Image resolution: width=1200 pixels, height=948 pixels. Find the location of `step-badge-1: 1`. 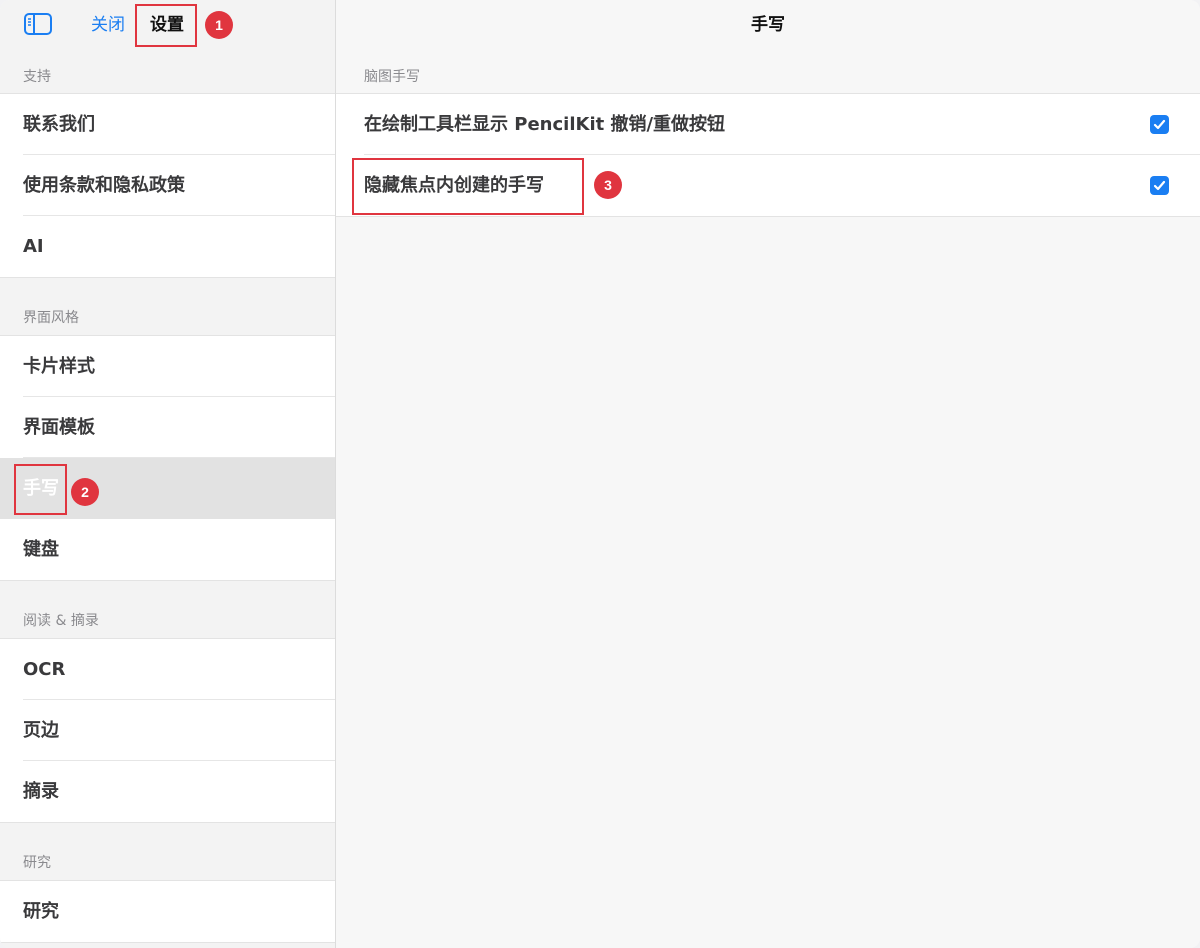

step-badge-1: 1 is located at coordinates (219, 25).